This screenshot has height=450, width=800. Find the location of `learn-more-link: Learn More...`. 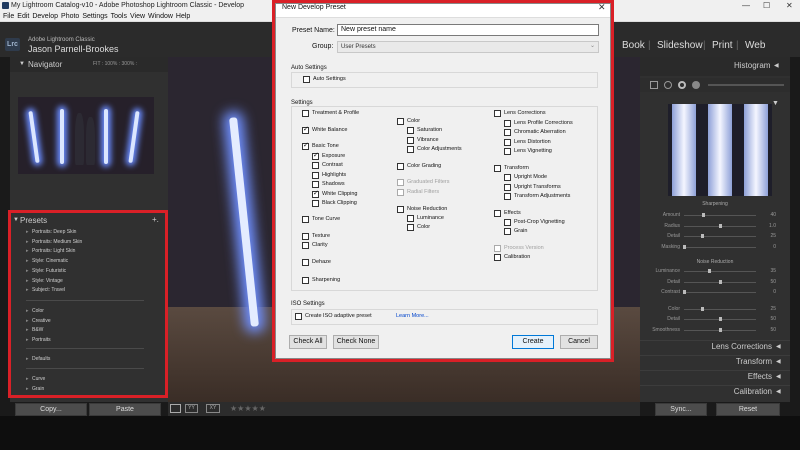

learn-more-link: Learn More... is located at coordinates (412, 316).